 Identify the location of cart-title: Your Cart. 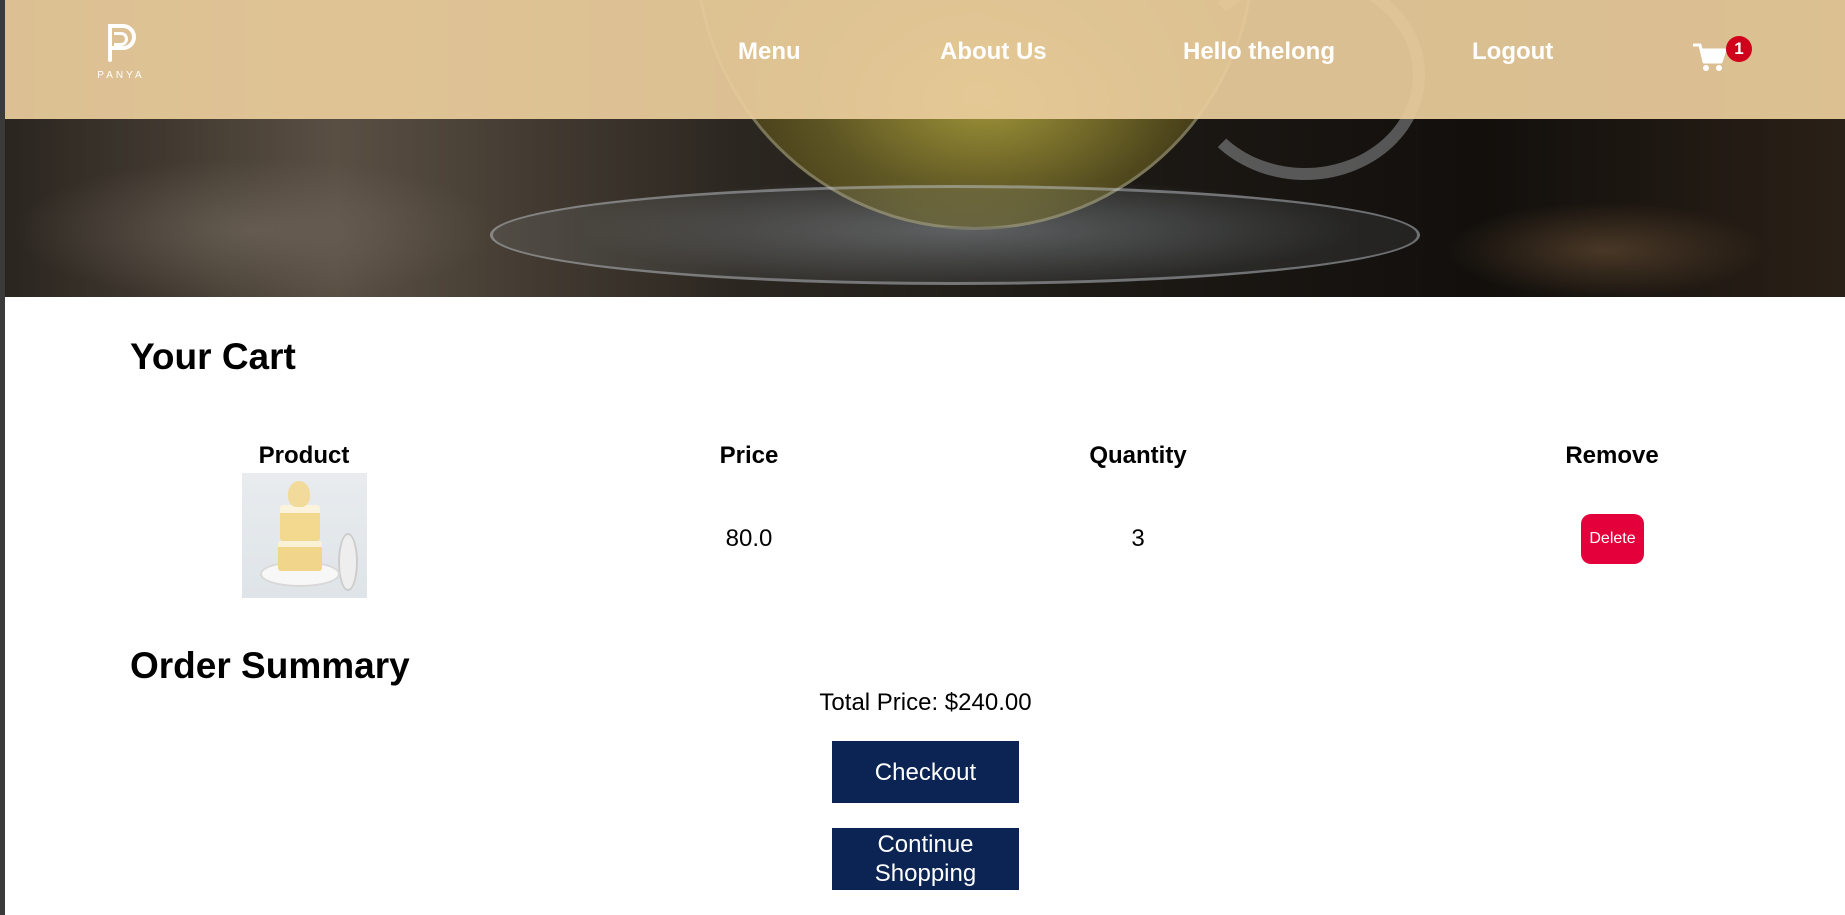
(213, 356).